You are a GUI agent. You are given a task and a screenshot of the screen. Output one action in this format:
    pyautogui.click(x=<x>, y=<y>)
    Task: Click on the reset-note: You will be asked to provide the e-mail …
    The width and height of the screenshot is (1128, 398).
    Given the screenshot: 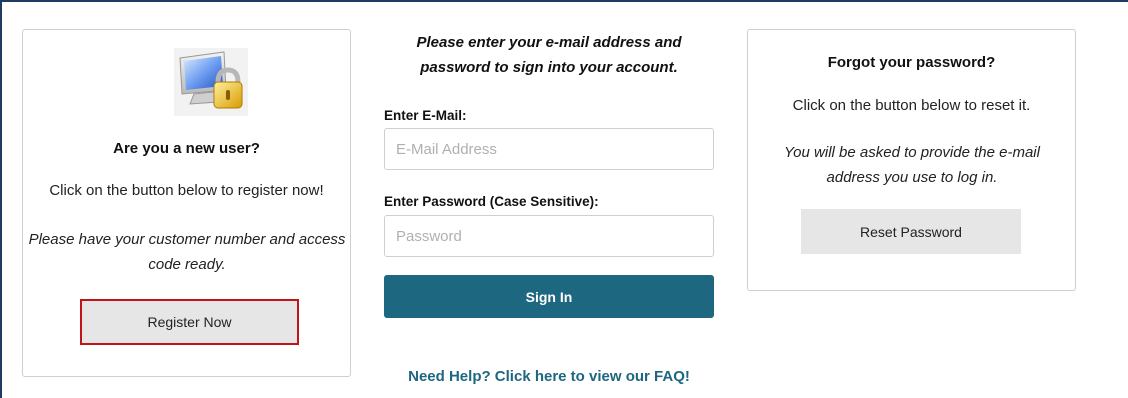 What is the action you would take?
    pyautogui.click(x=912, y=165)
    